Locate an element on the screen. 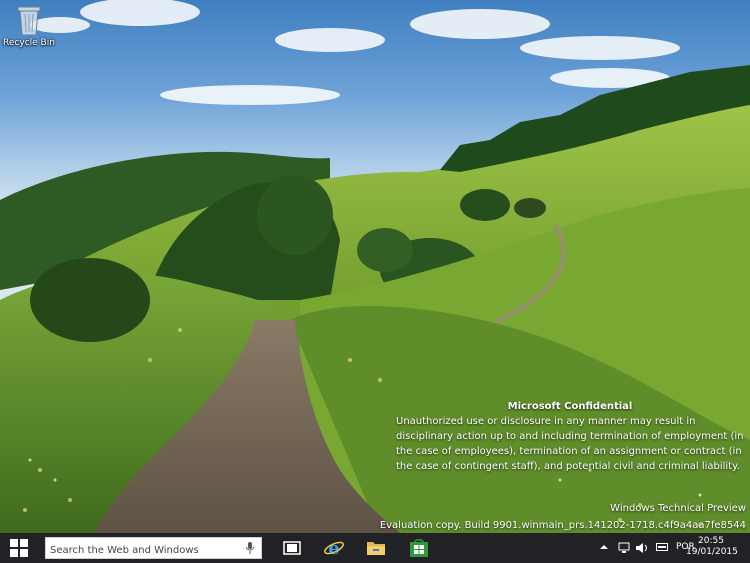  clock-time: 20:55 is located at coordinates (711, 541).